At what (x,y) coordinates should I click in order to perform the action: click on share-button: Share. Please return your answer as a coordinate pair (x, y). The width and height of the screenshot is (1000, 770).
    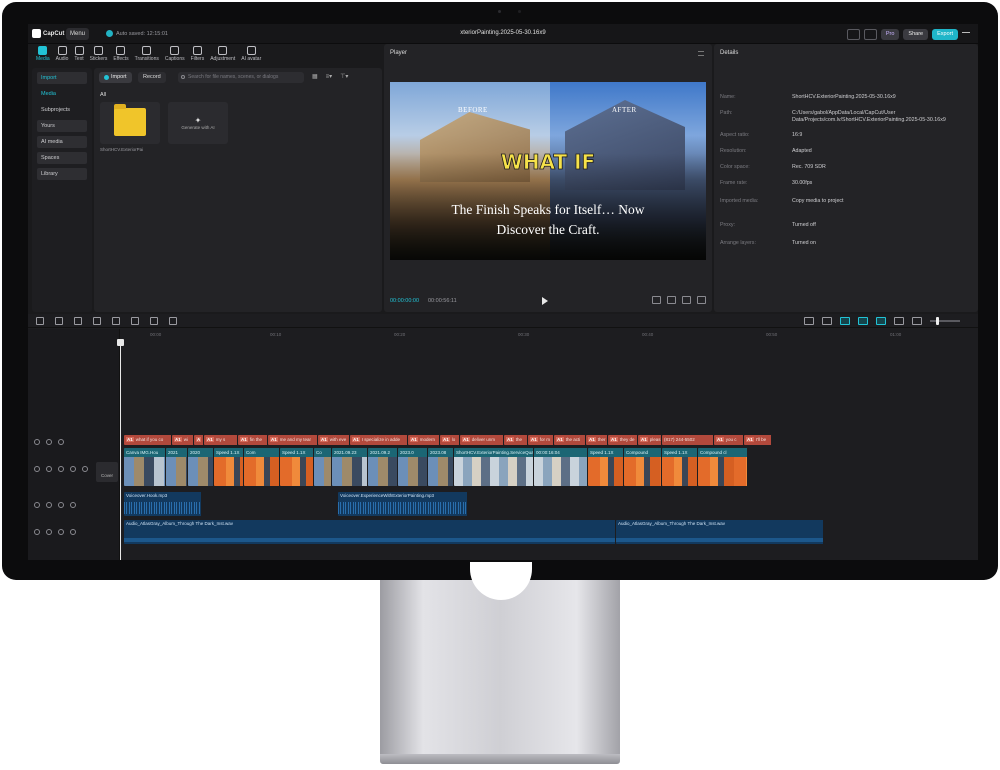
    Looking at the image, I should click on (916, 34).